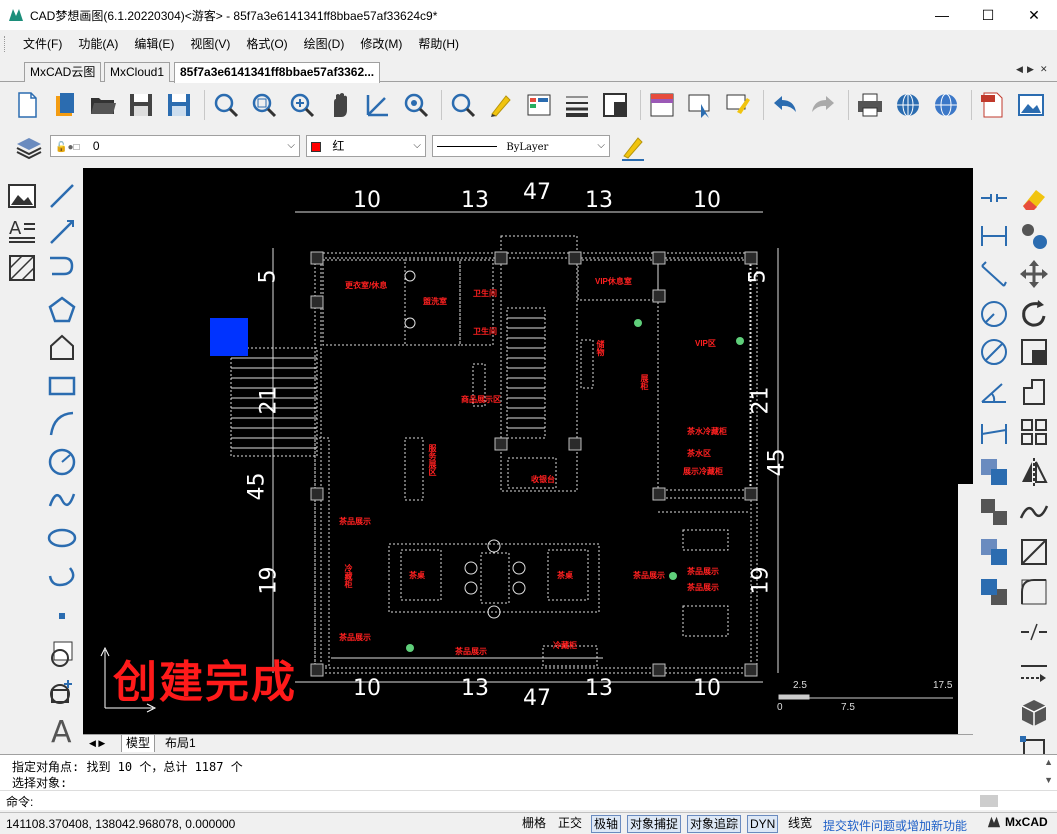  I want to click on web-button, so click(946, 105).